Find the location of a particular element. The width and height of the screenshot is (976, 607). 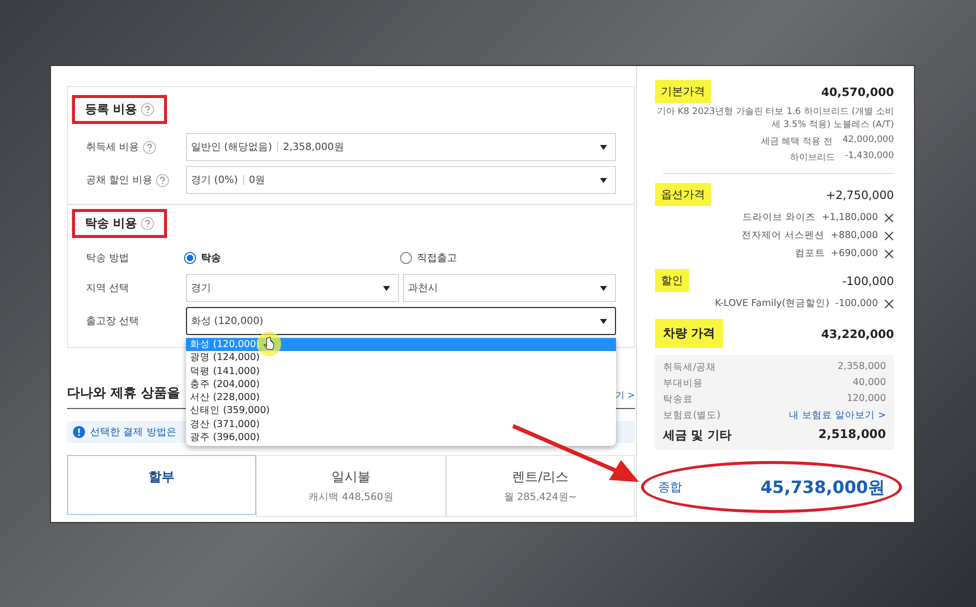

select-field: 과천시 is located at coordinates (509, 288).